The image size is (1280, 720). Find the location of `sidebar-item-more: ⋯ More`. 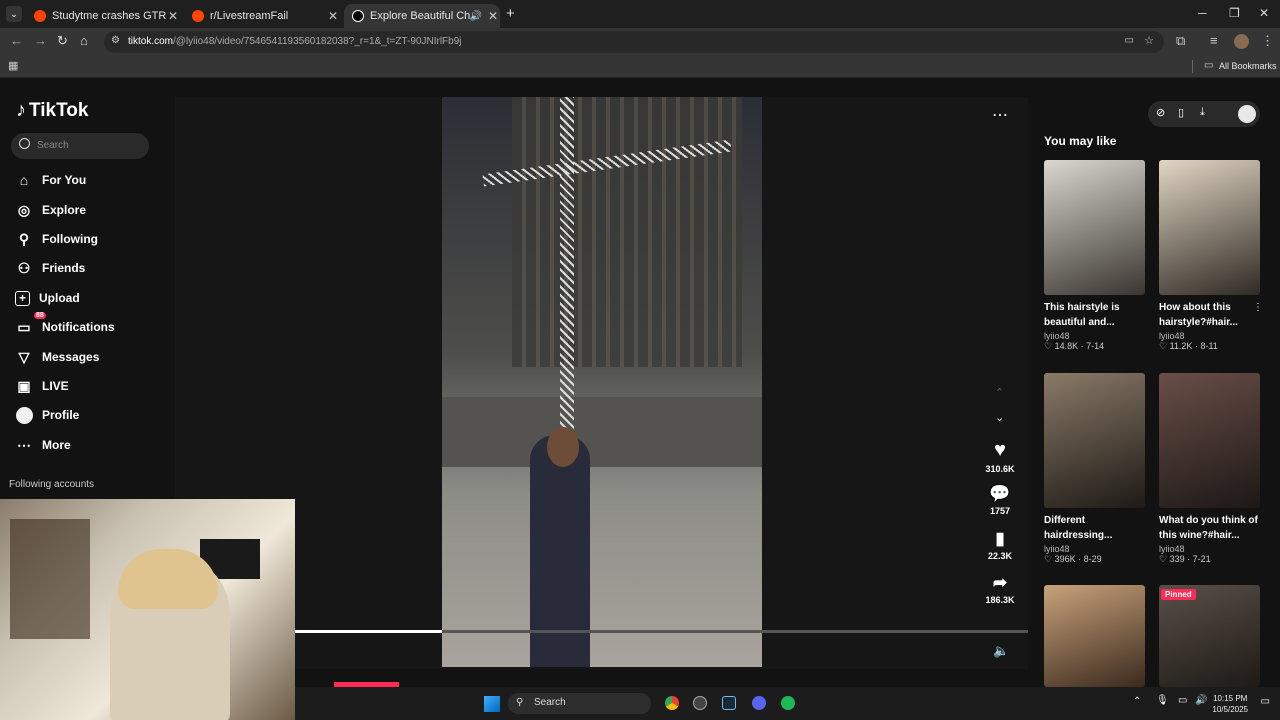

sidebar-item-more: ⋯ More is located at coordinates (43, 445).